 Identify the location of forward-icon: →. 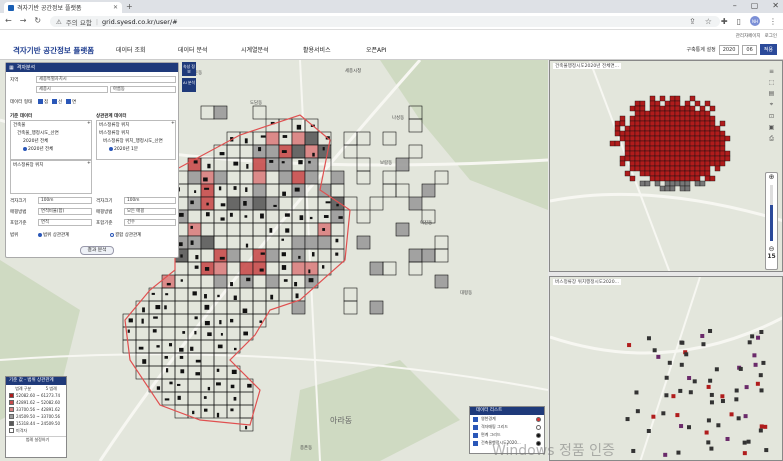
(23, 20).